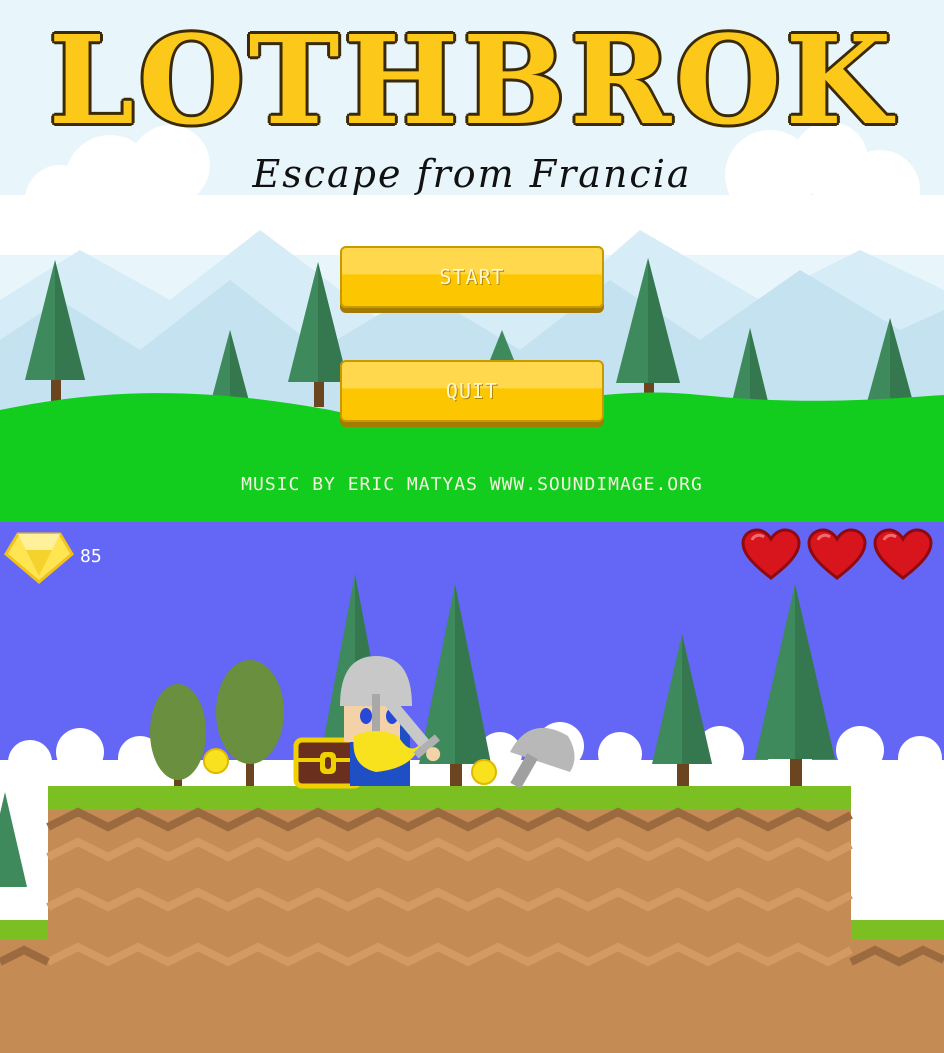  I want to click on game-title: LOTHBROK, so click(472, 80).